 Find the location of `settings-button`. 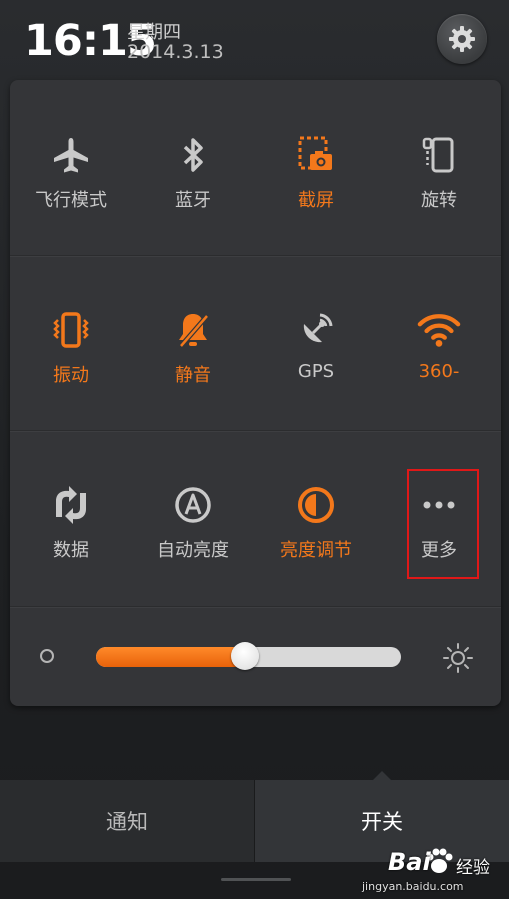

settings-button is located at coordinates (462, 39).